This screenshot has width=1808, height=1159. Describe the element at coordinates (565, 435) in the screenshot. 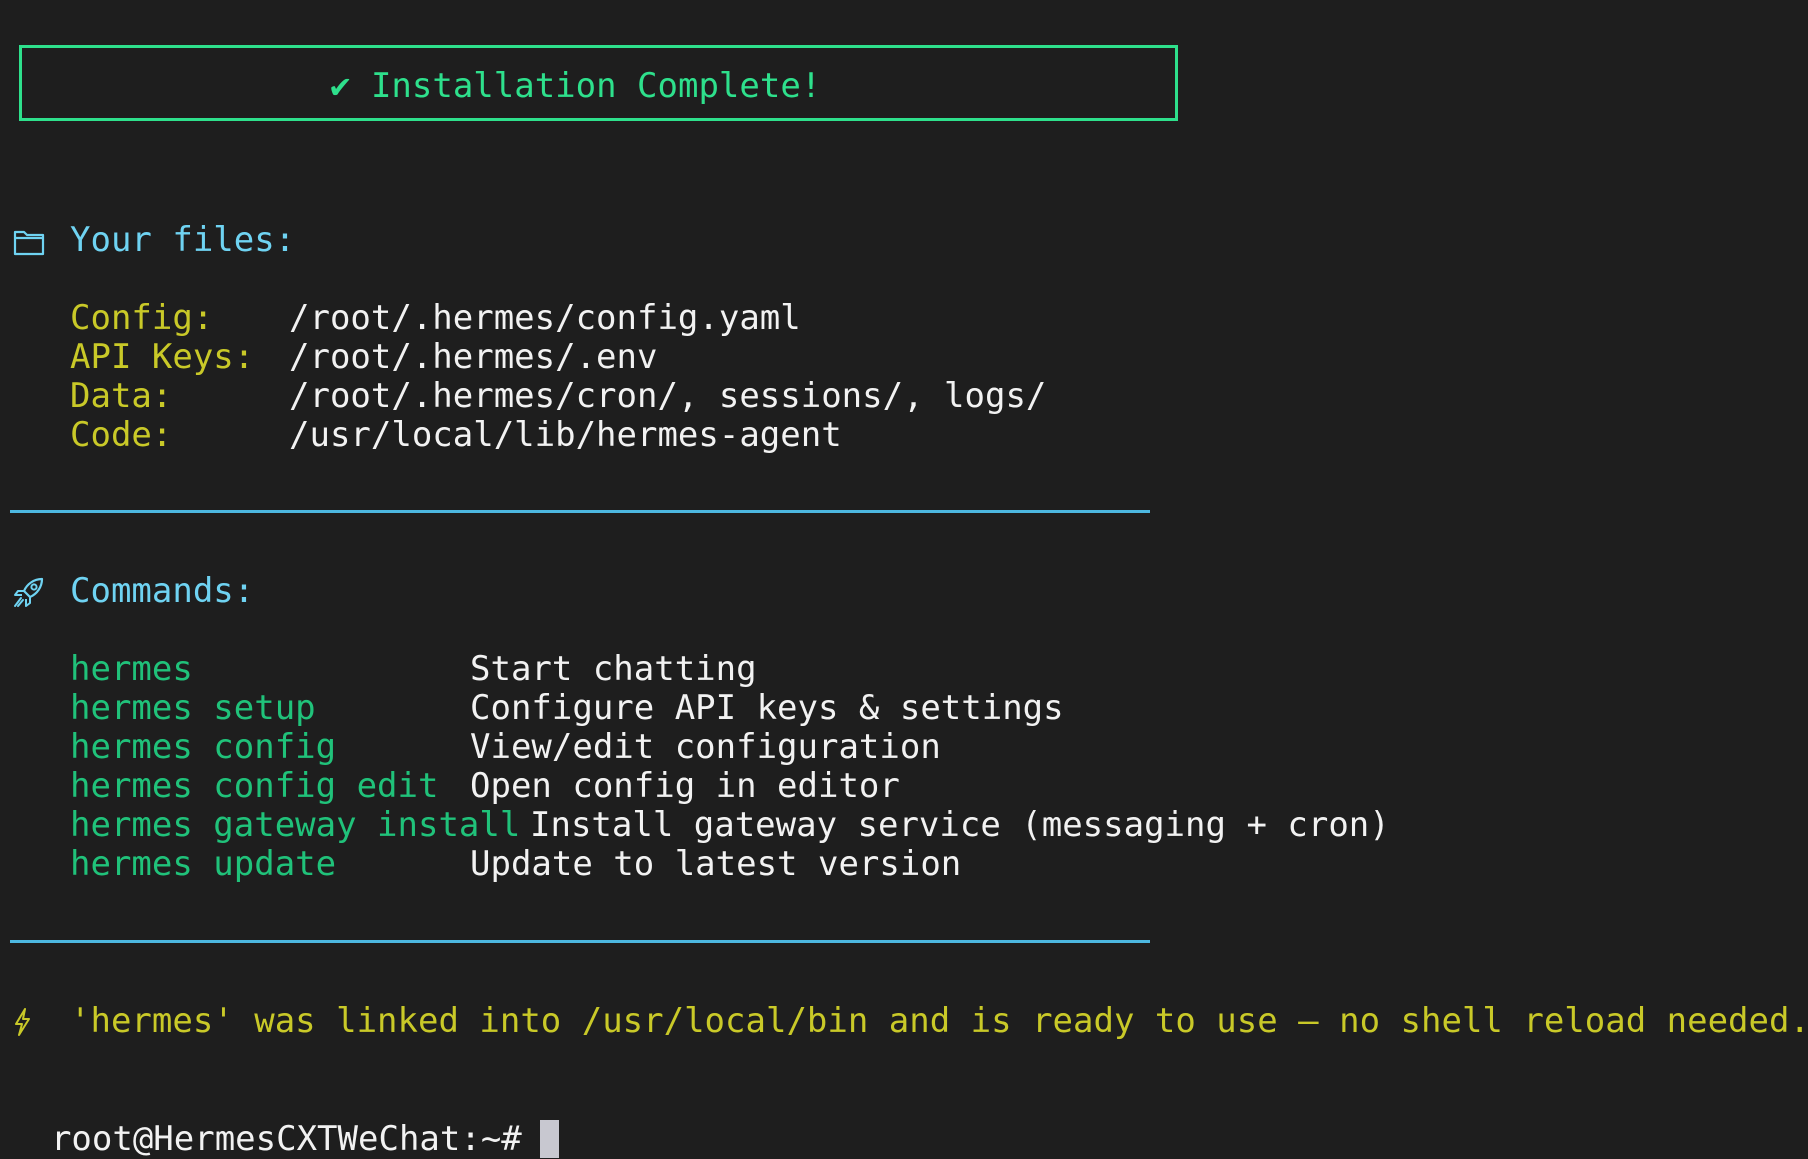

I see `file-path: /usr/local/lib/hermes-agent` at that location.